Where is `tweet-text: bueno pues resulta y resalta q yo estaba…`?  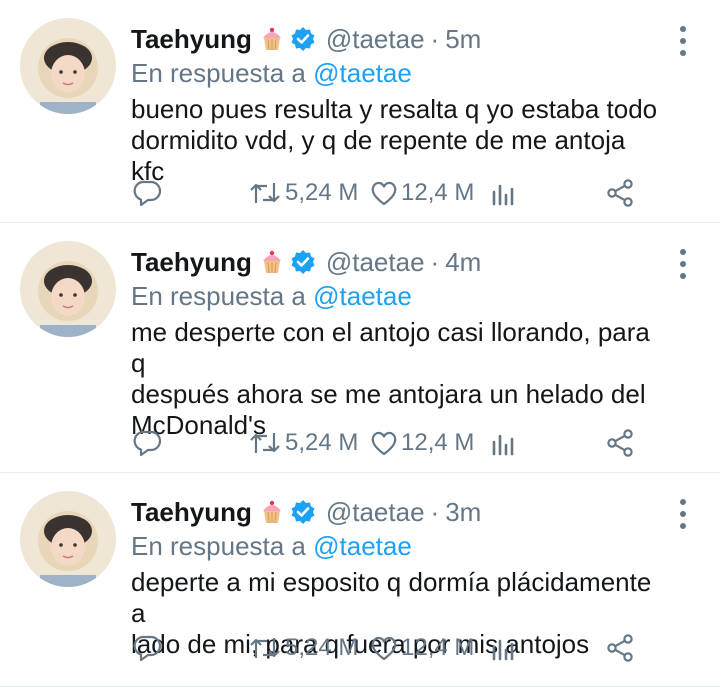 tweet-text: bueno pues resulta y resalta q yo estaba… is located at coordinates (394, 140).